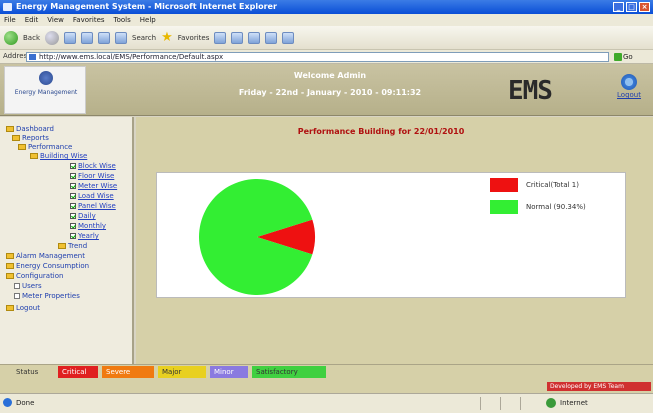 The height and width of the screenshot is (413, 653). I want to click on mail-icon, so click(237, 37).